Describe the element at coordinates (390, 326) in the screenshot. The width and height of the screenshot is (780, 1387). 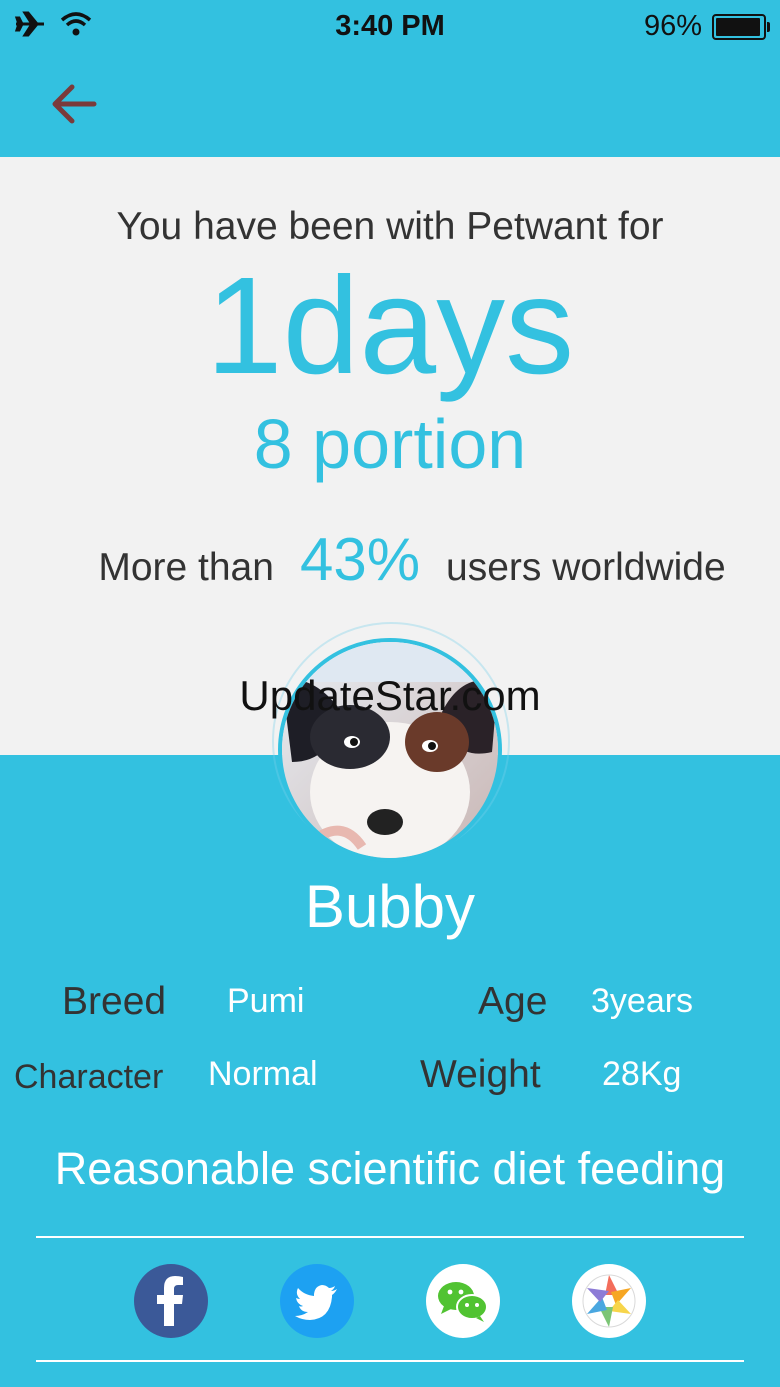
I see `days-count: 1days` at that location.